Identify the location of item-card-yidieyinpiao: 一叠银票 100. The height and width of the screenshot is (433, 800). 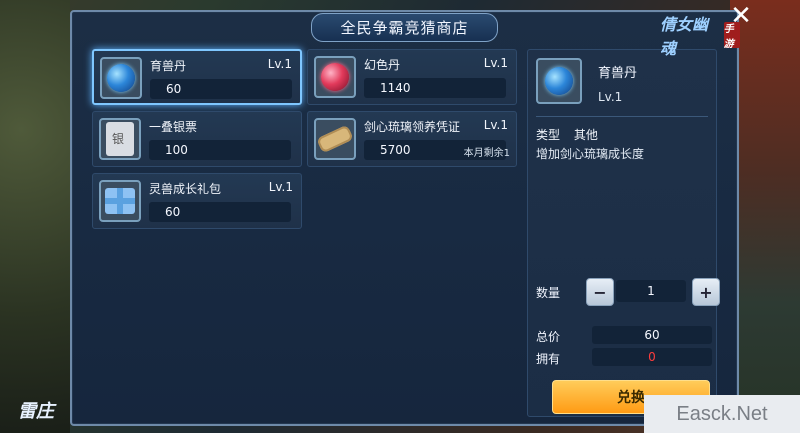
(197, 139).